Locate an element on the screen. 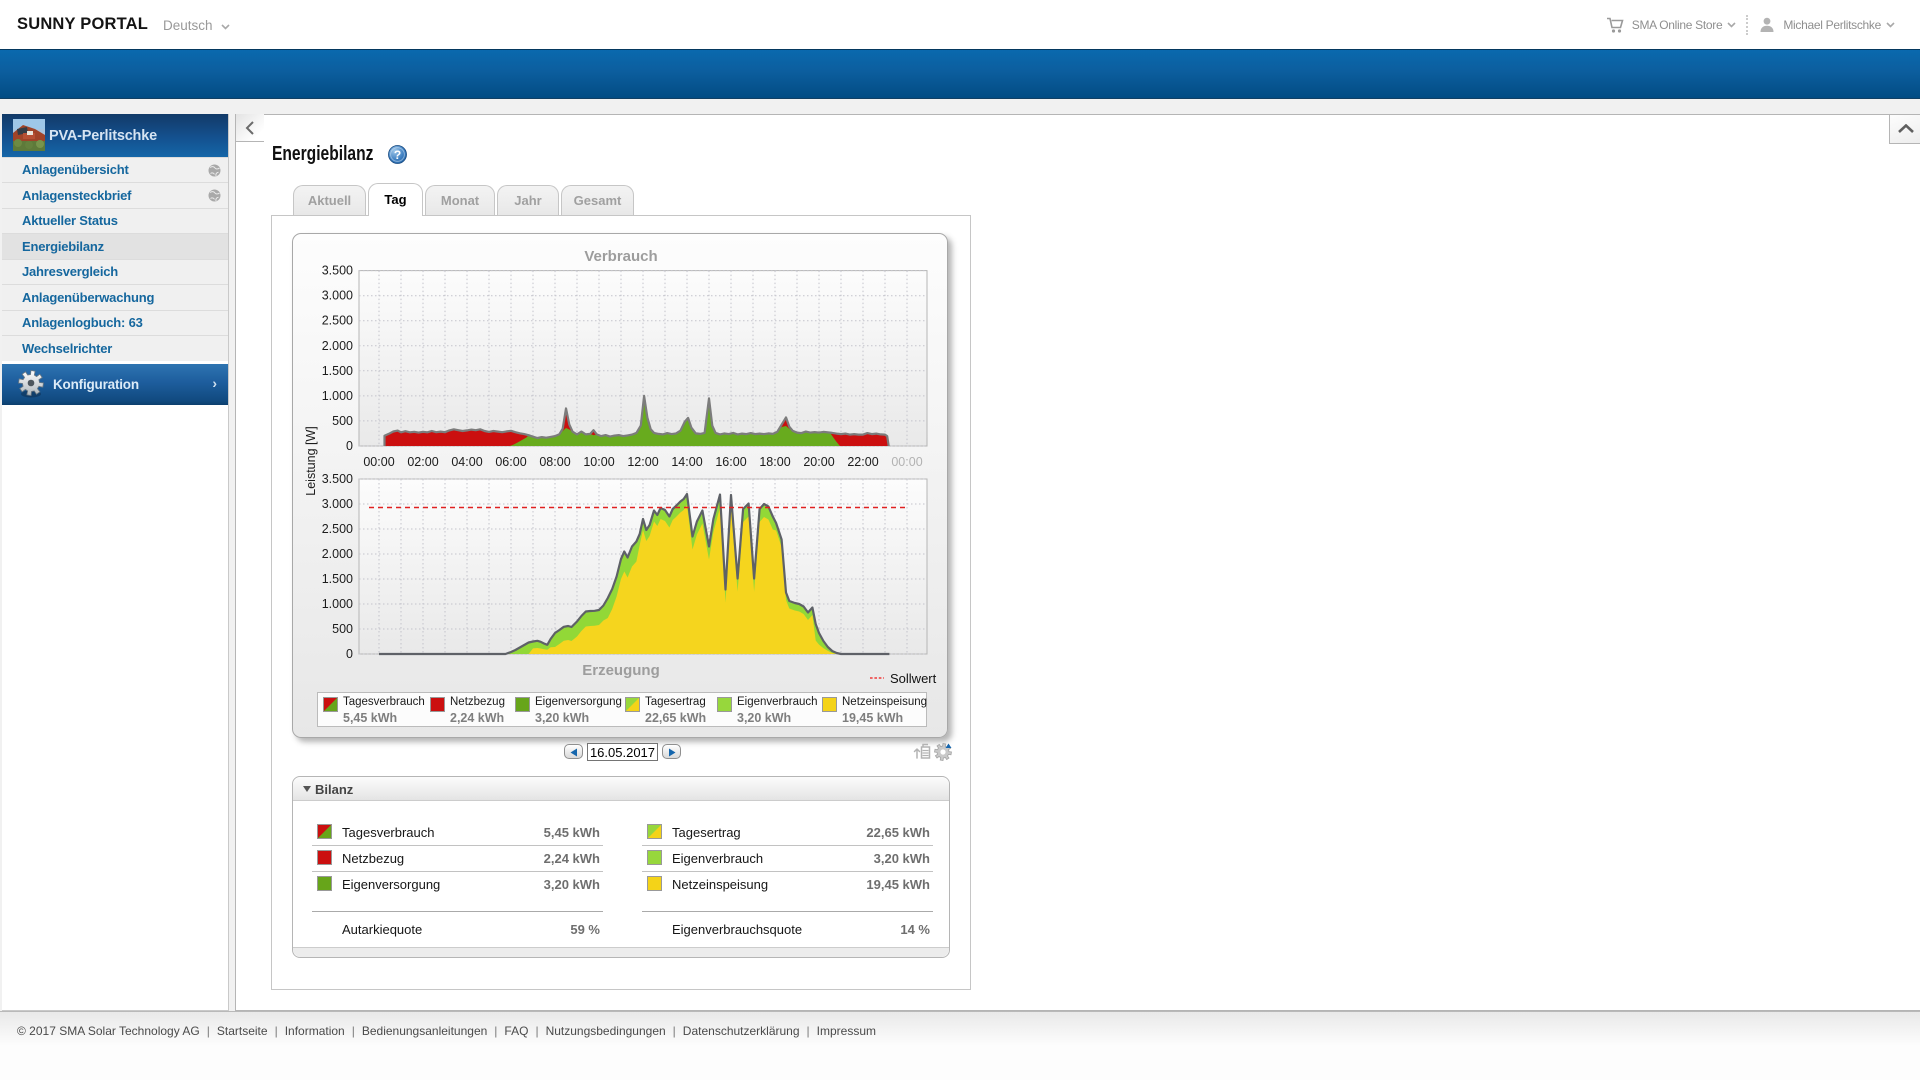  svg-text: 12:00 is located at coordinates (642, 462).